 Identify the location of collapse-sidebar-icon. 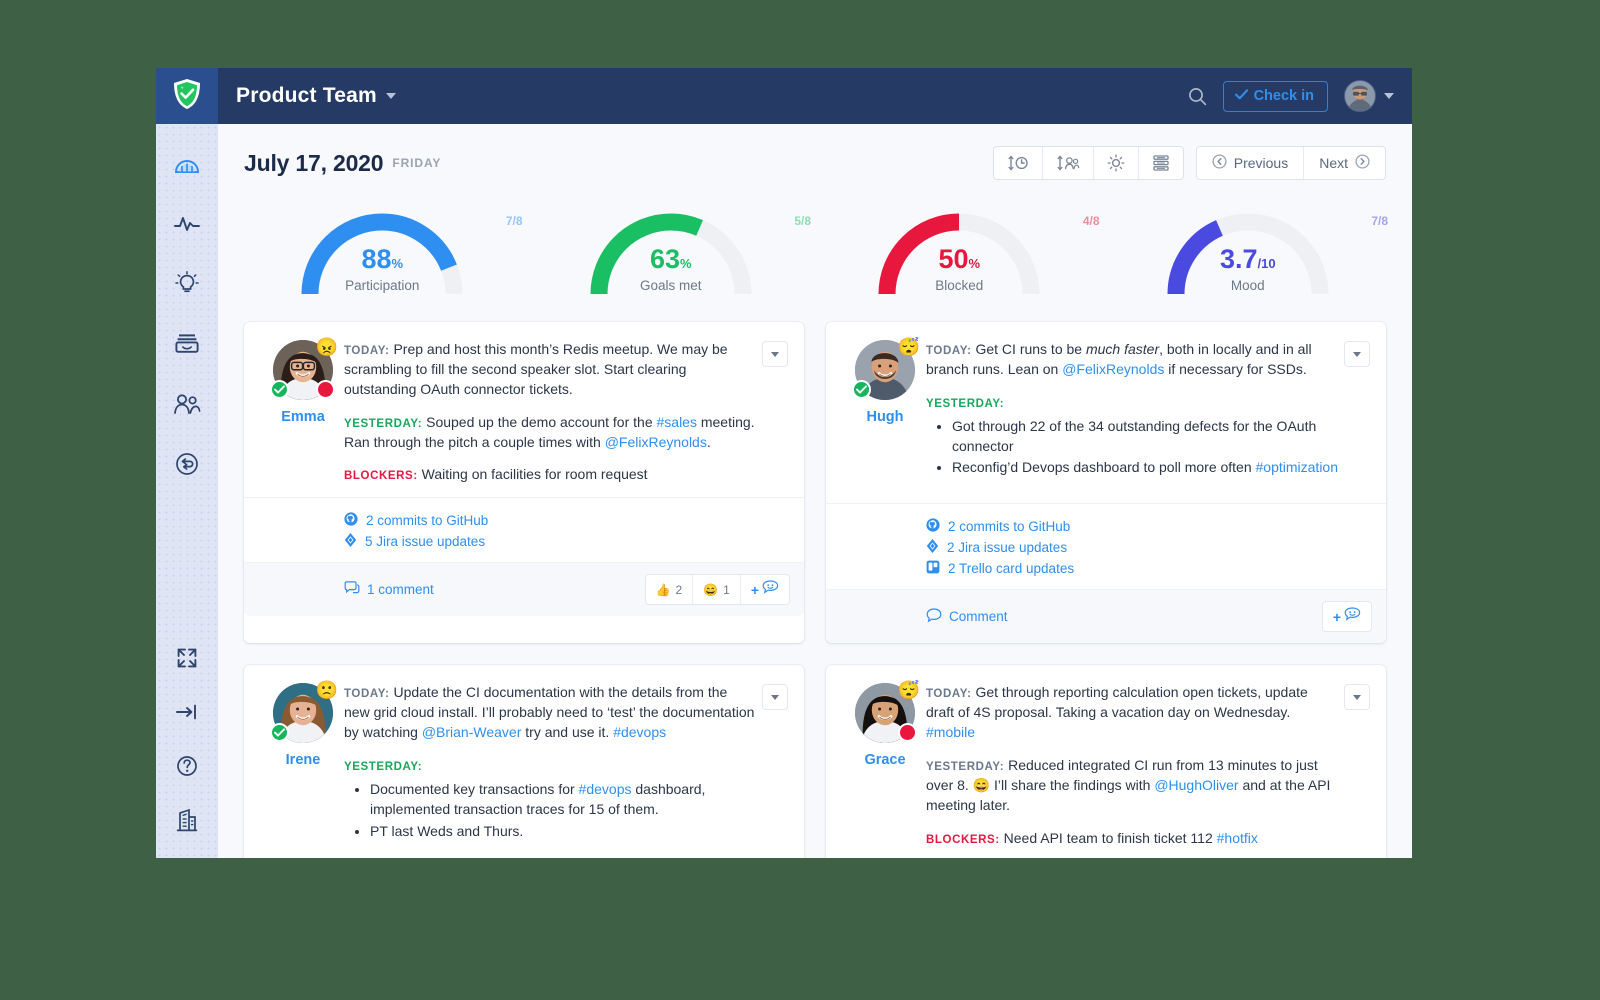
(186, 712).